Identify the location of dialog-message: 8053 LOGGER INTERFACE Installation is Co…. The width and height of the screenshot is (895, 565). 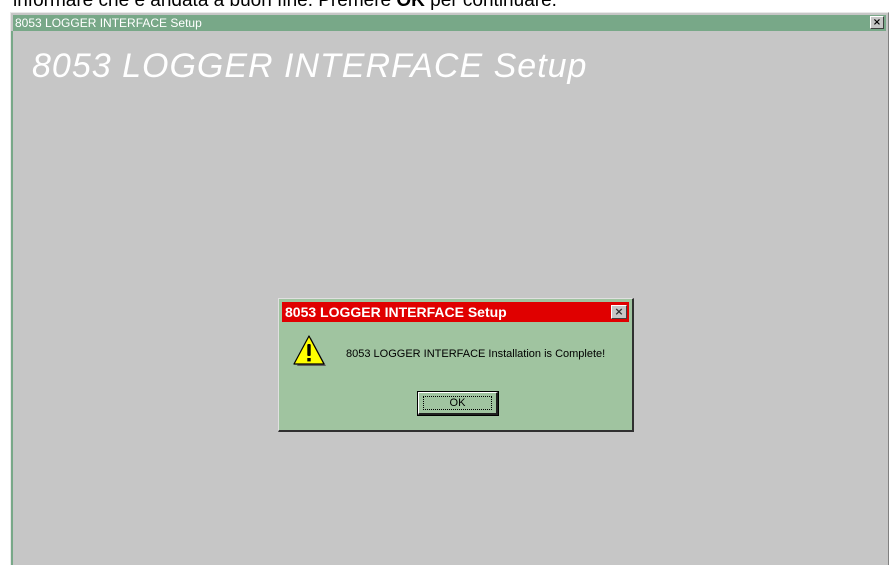
(476, 354).